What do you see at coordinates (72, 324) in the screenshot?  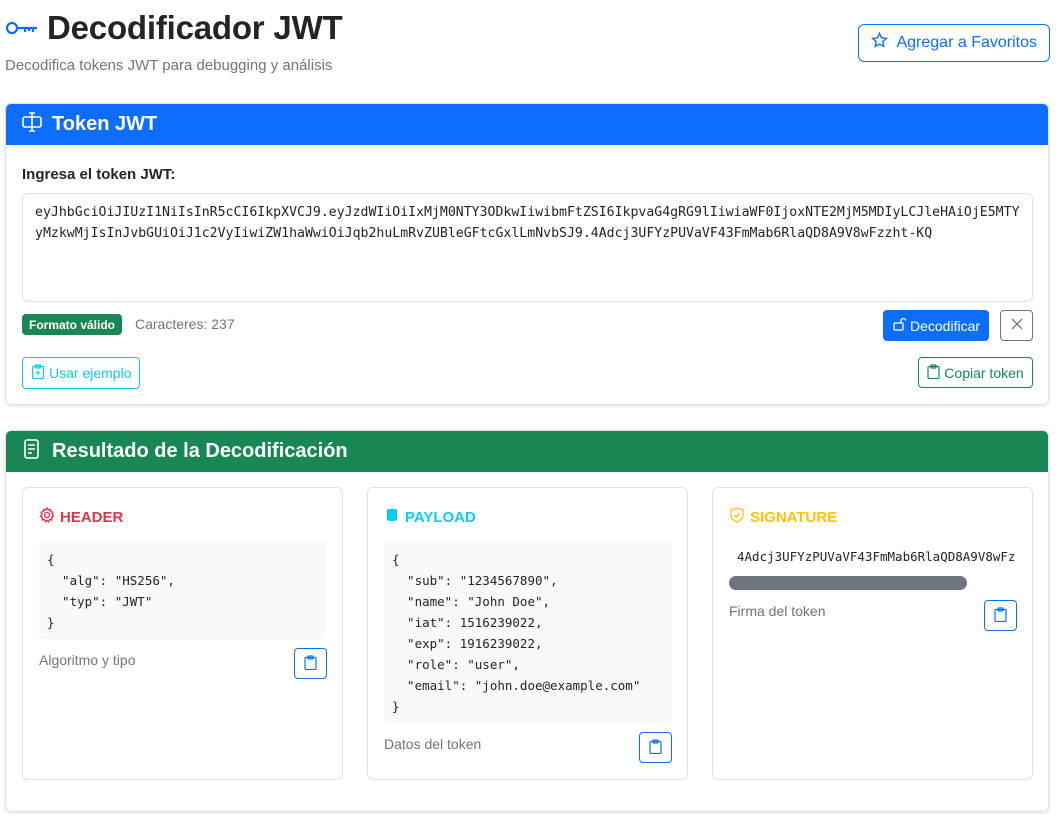 I see `status-badge: Formato válido` at bounding box center [72, 324].